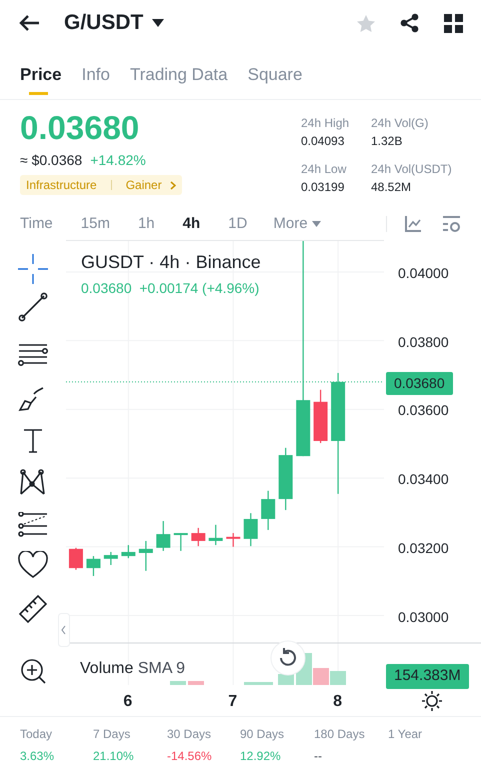  Describe the element at coordinates (96, 75) in the screenshot. I see `tab: Info` at that location.